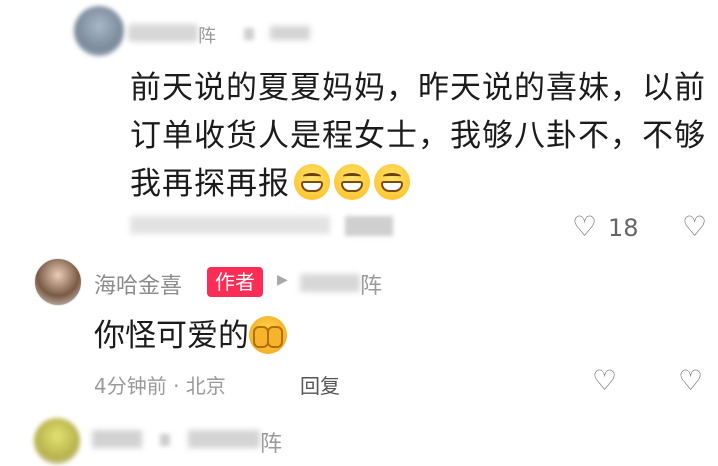 The height and width of the screenshot is (466, 718). Describe the element at coordinates (623, 228) in the screenshot. I see `like-count: 18` at that location.